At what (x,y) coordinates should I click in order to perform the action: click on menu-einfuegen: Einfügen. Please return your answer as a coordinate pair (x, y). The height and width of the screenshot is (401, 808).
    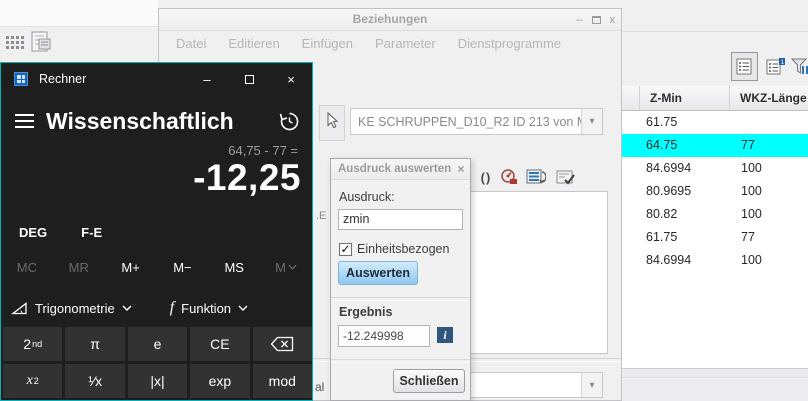
    Looking at the image, I should click on (327, 43).